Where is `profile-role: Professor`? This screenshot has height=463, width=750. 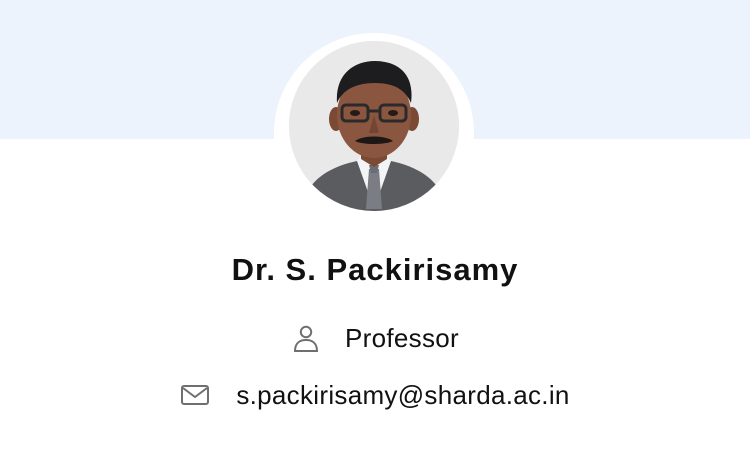
profile-role: Professor is located at coordinates (402, 337).